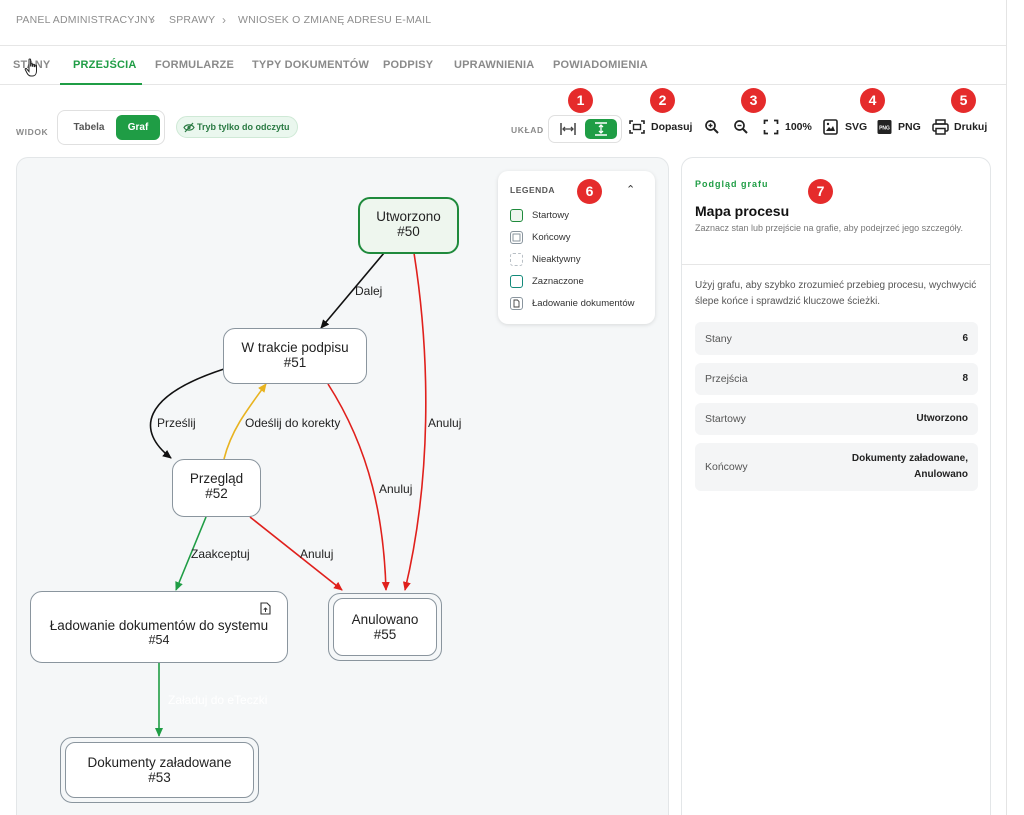 The image size is (1024, 815). Describe the element at coordinates (295, 347) in the screenshot. I see `node-name: W trakcie podpisu` at that location.